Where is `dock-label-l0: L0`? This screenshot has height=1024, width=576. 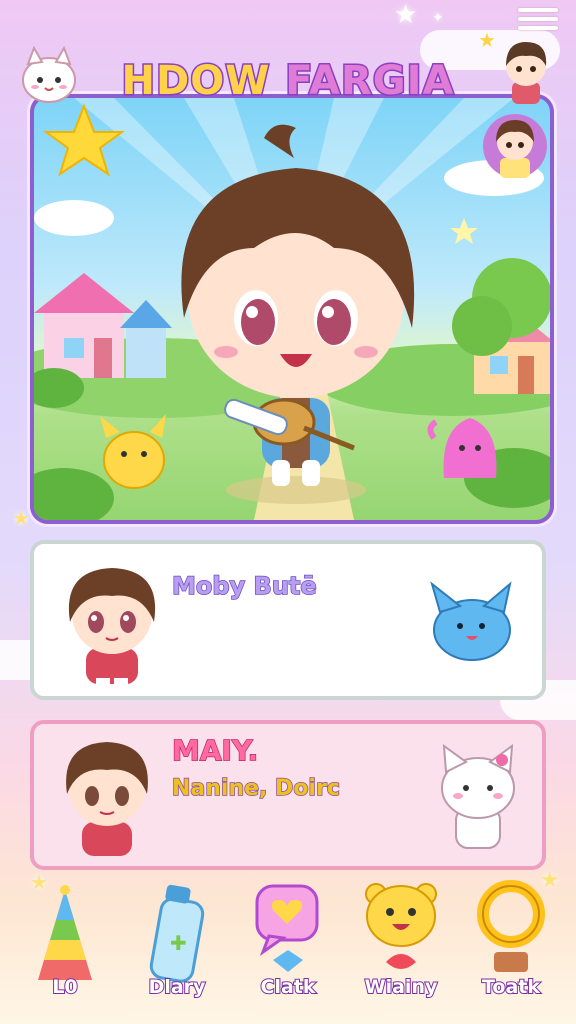
dock-label-l0: L0 is located at coordinates (64, 987).